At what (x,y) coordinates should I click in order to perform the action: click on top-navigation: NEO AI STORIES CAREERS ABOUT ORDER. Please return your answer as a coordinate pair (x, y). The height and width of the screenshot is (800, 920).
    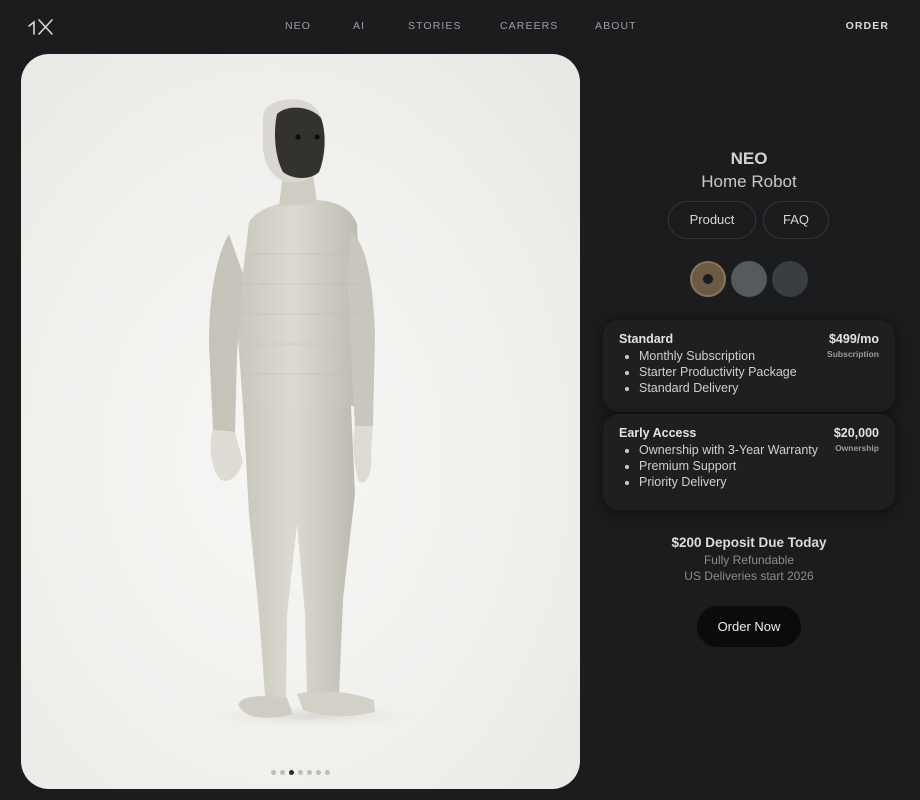
    Looking at the image, I should click on (460, 27).